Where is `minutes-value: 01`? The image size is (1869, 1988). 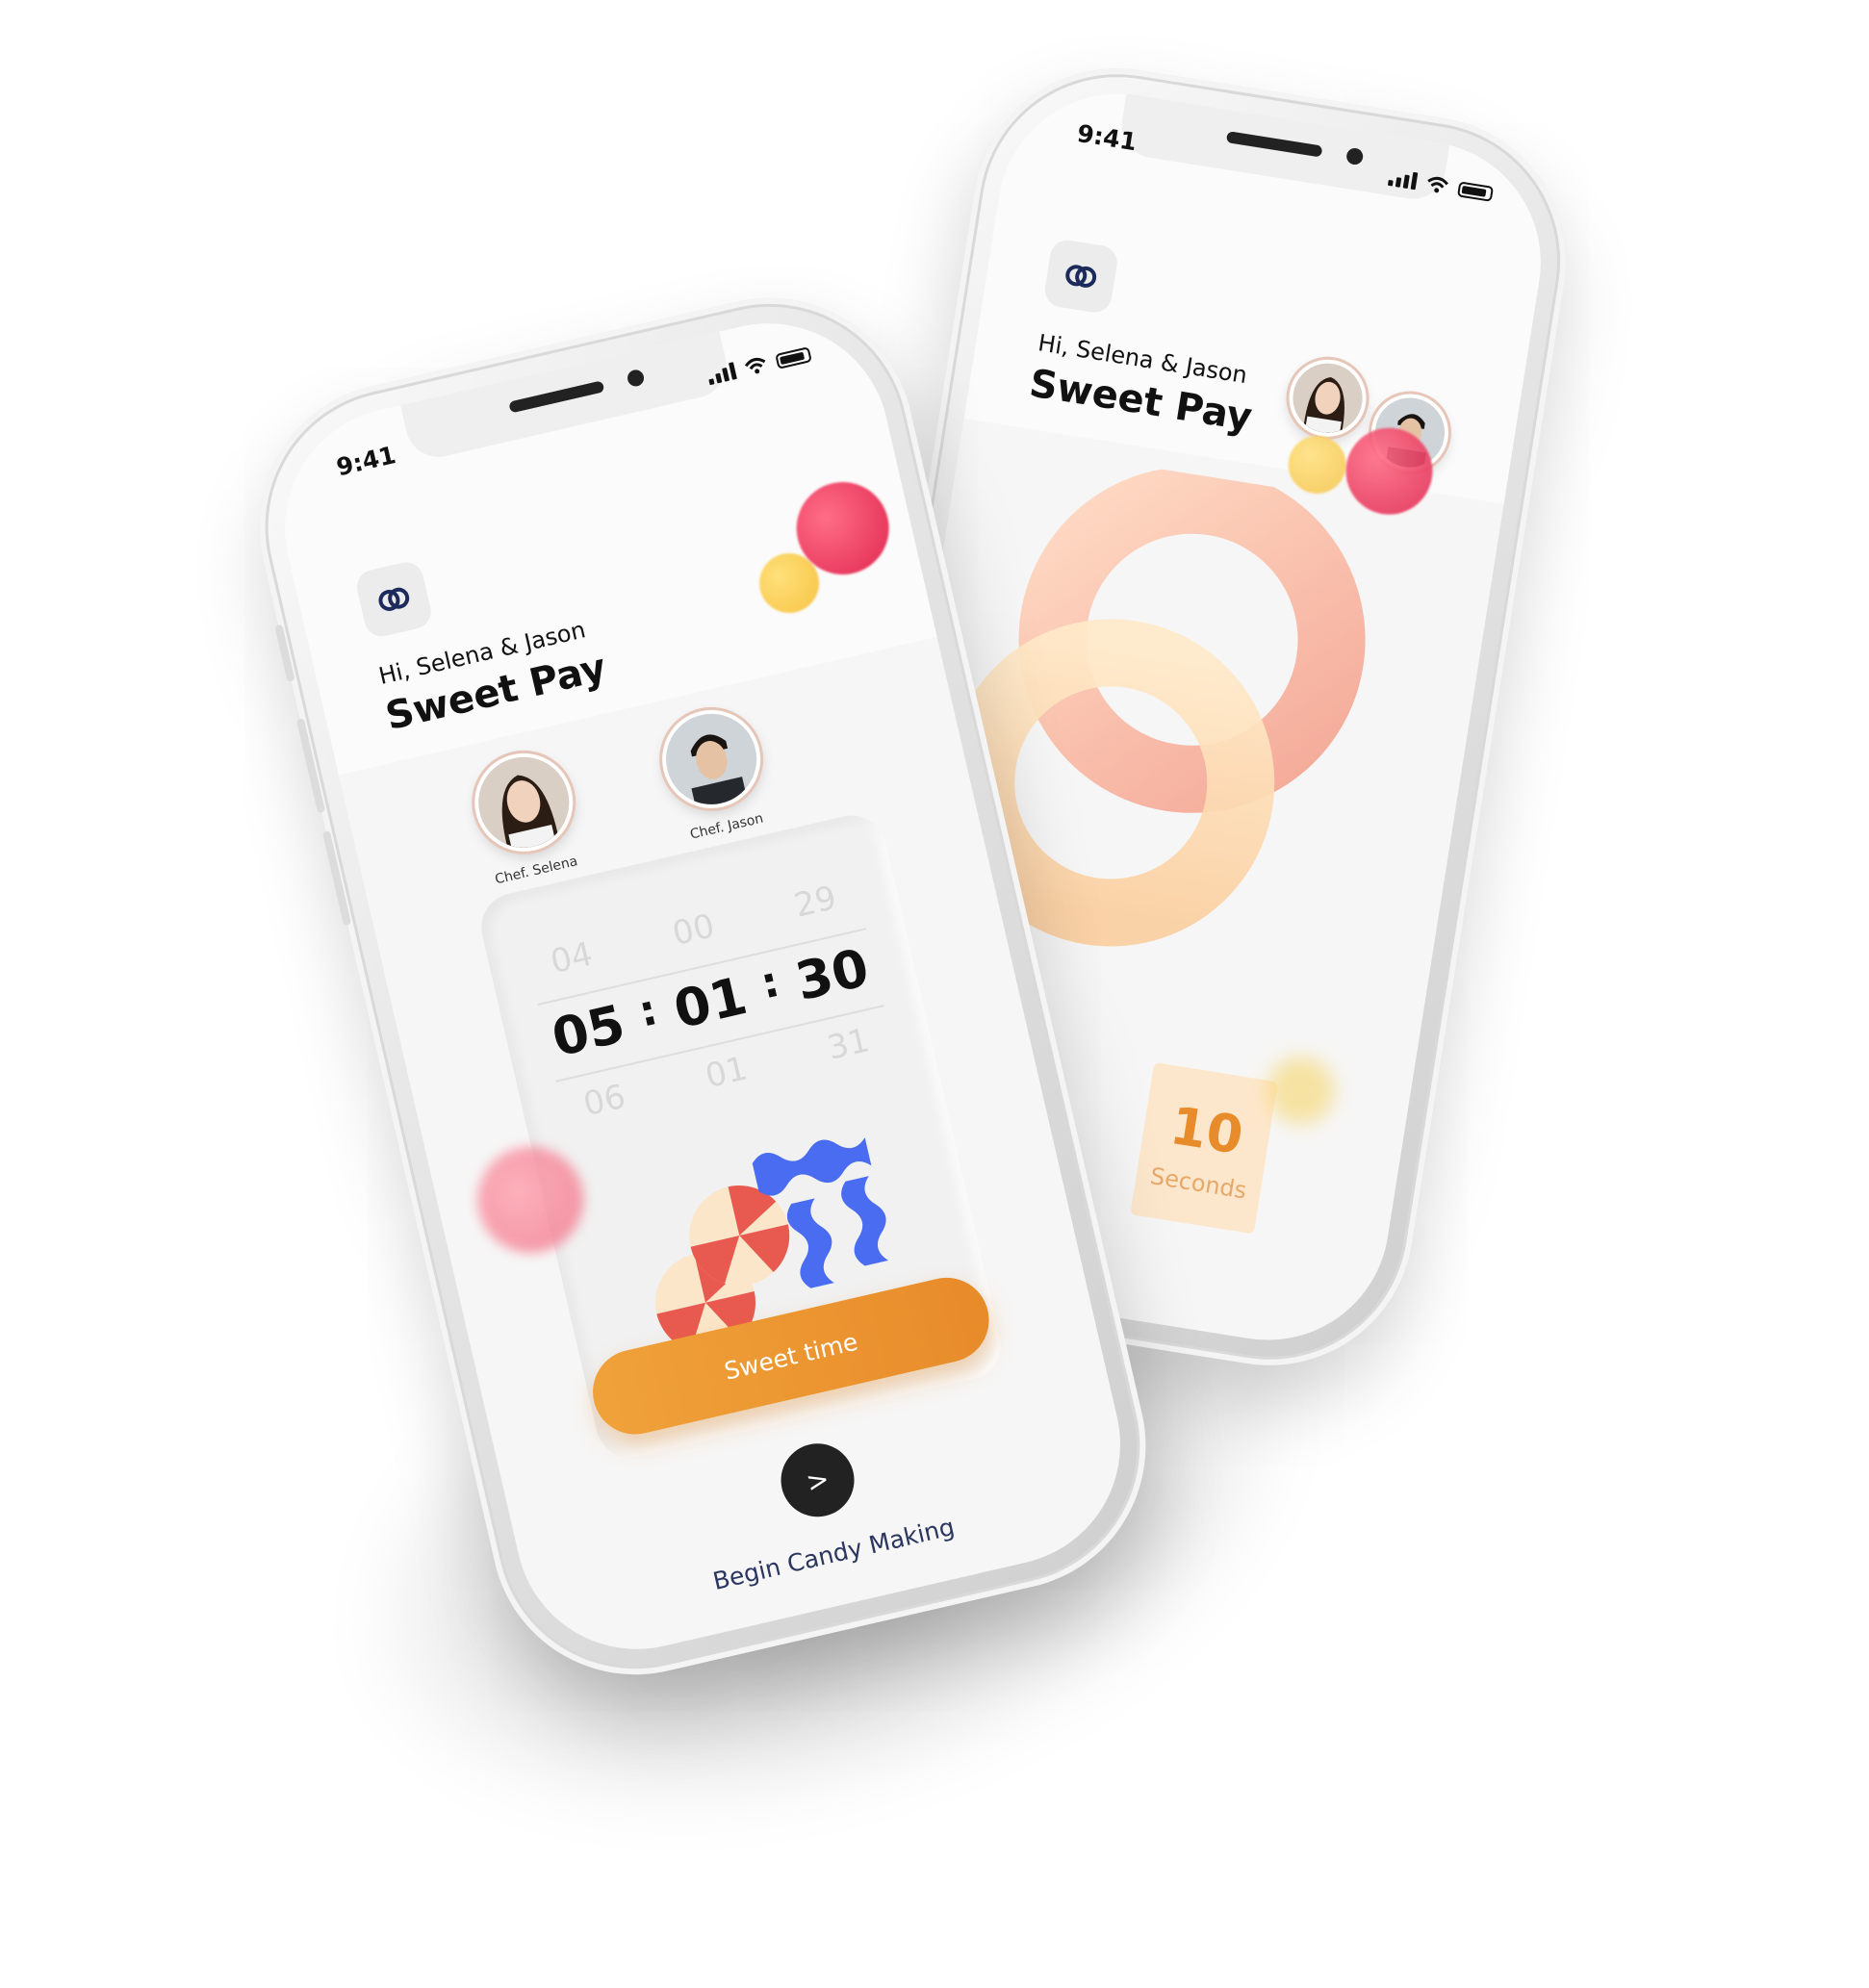
minutes-value: 01 is located at coordinates (710, 1002).